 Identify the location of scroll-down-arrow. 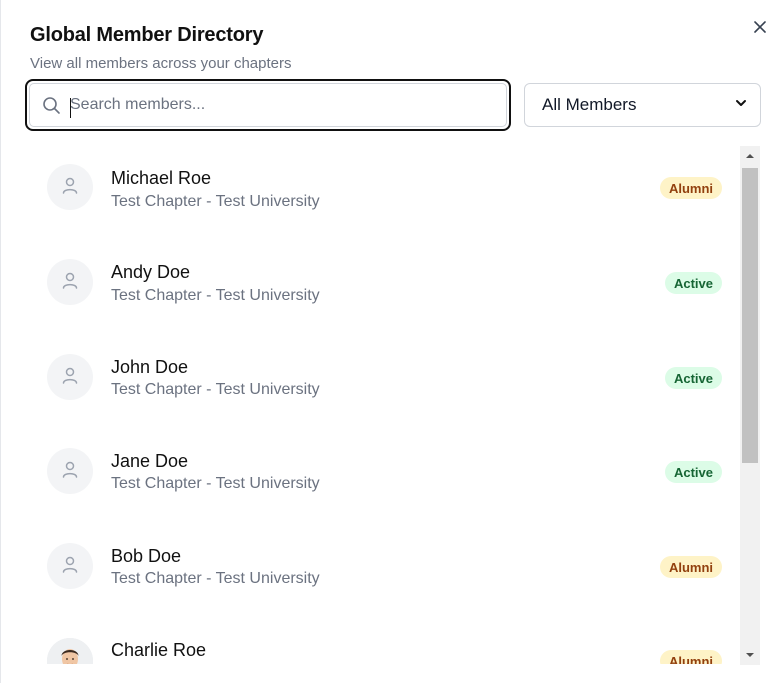
(750, 655).